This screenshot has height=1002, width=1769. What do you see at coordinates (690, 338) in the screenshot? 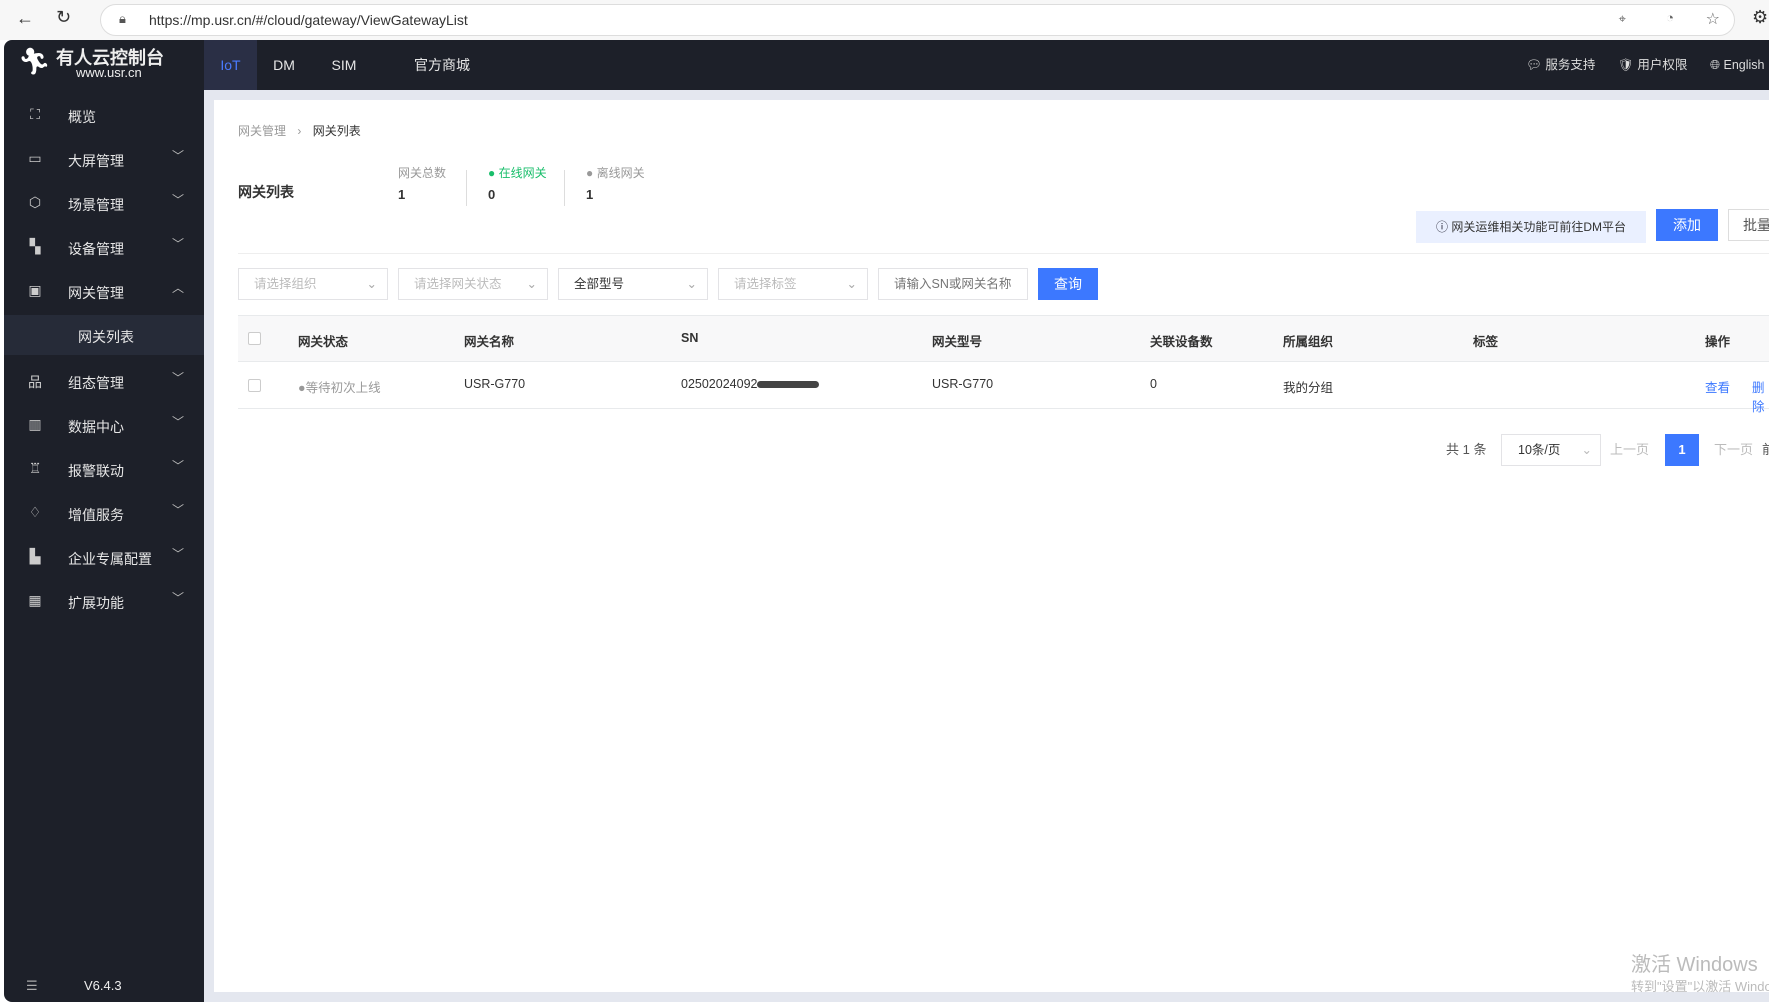
I see `header-sn: SN` at bounding box center [690, 338].